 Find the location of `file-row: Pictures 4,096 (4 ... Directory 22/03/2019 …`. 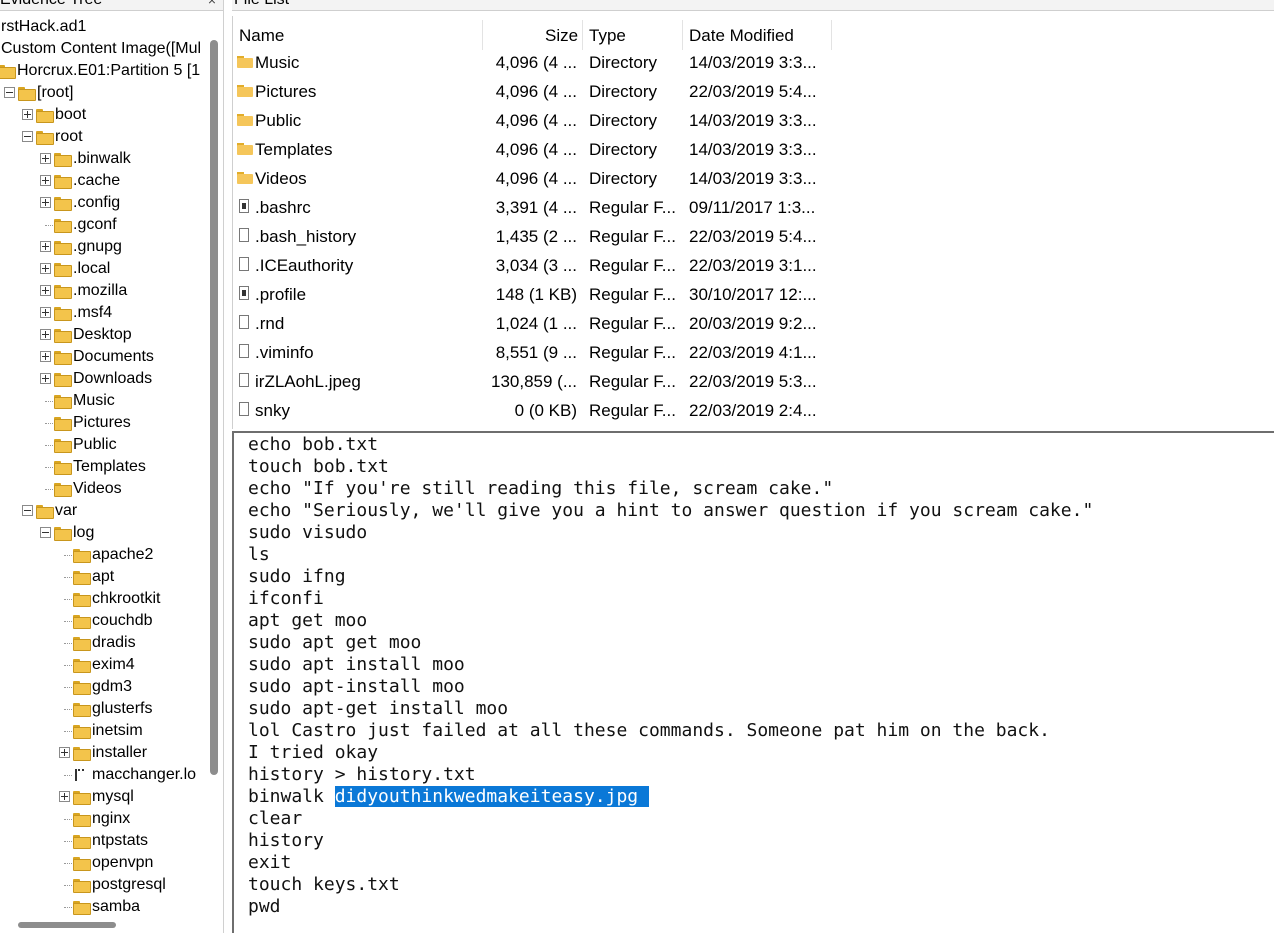

file-row: Pictures 4,096 (4 ... Directory 22/03/2019 … is located at coordinates (533, 91).